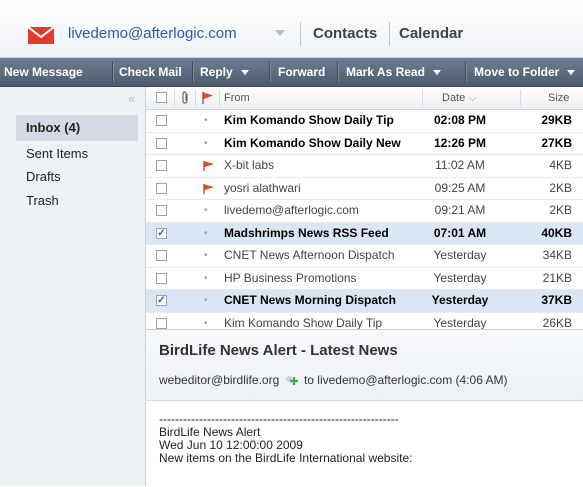  I want to click on move-to-folder-label: Move to Folder, so click(517, 72).